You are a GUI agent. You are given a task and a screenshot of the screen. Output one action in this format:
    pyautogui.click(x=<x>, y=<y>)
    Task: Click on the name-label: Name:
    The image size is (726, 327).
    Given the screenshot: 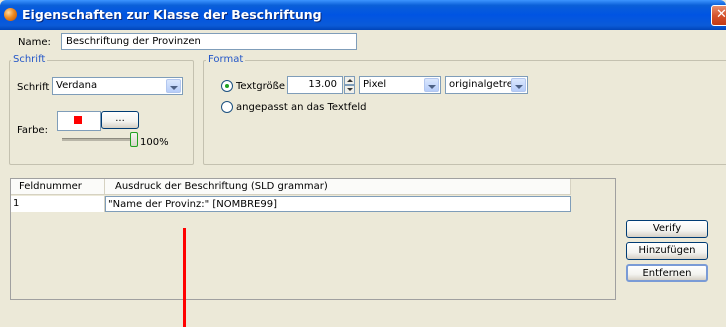 What is the action you would take?
    pyautogui.click(x=34, y=42)
    